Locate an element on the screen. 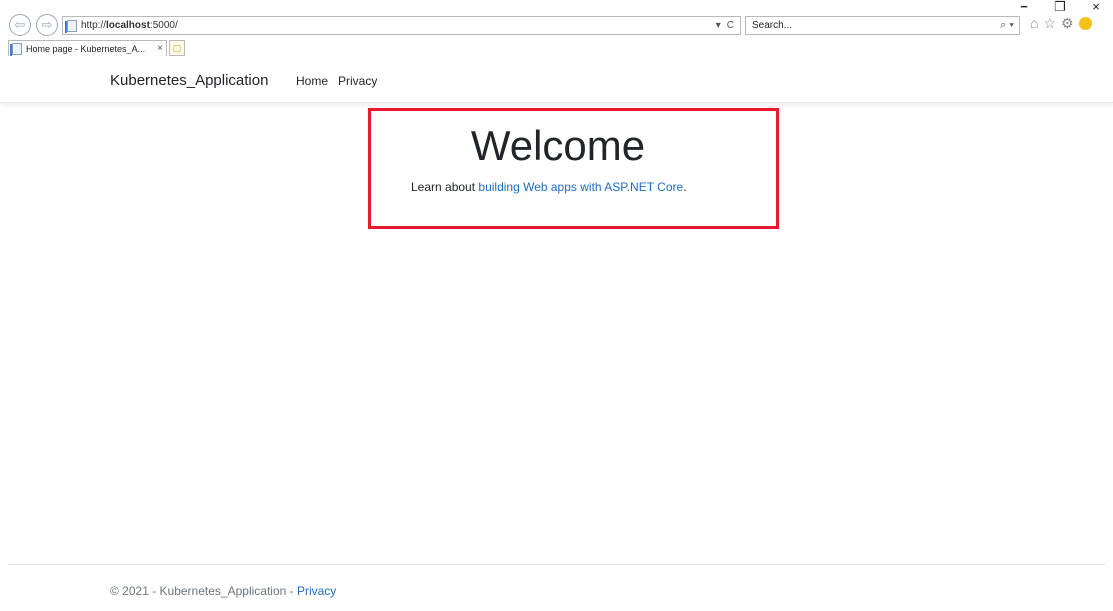  search-icon: ⌕ ▾ is located at coordinates (1009, 25).